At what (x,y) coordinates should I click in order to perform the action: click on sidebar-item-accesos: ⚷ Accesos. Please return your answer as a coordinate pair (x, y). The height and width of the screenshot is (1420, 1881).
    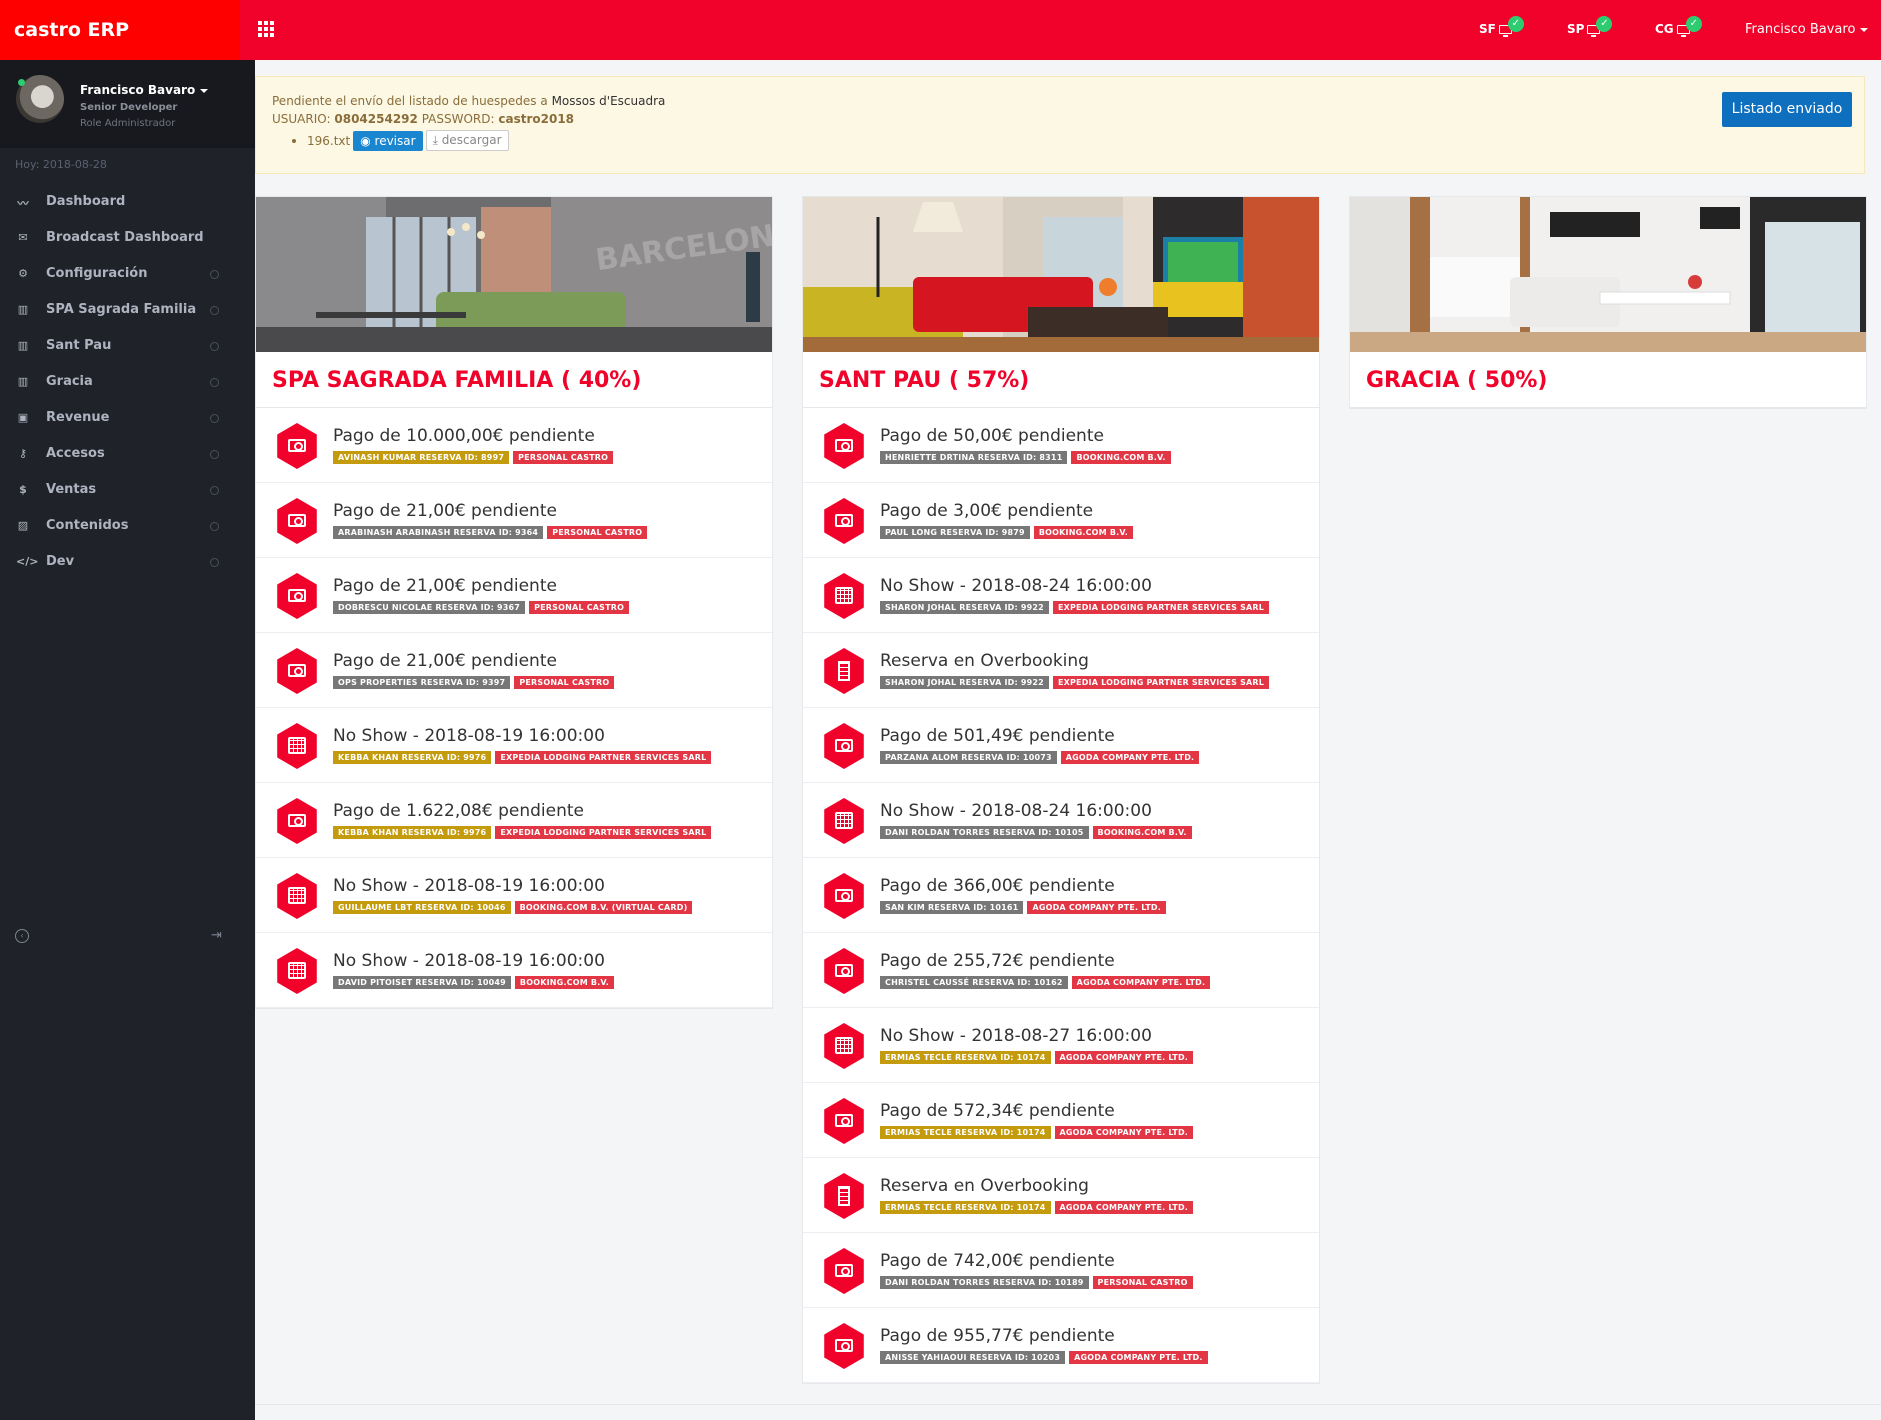
    Looking at the image, I should click on (127, 455).